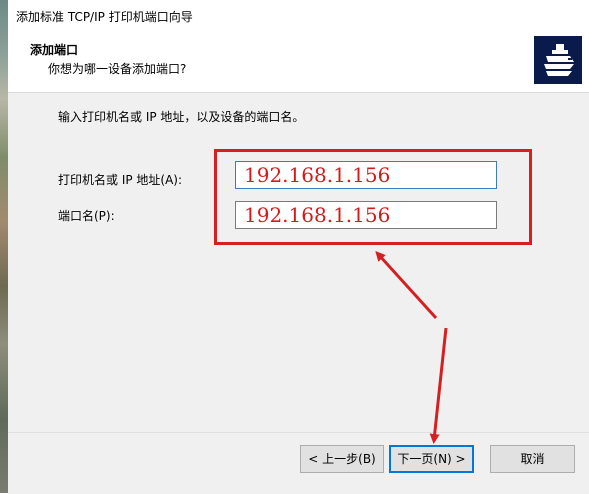 Image resolution: width=589 pixels, height=494 pixels. I want to click on next-button: 下一页(N) >, so click(431, 459).